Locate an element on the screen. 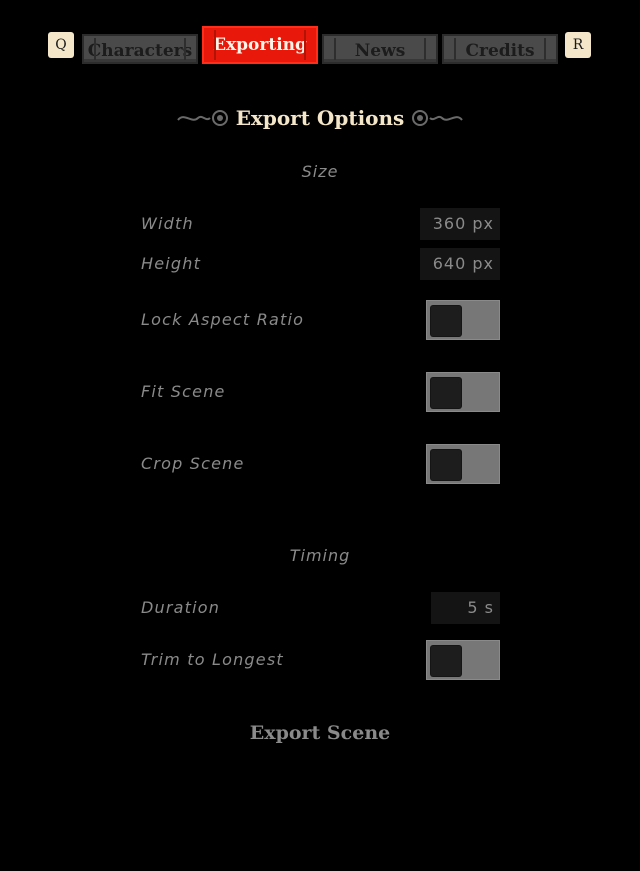 This screenshot has width=640, height=871. height-label: Height is located at coordinates (171, 263).